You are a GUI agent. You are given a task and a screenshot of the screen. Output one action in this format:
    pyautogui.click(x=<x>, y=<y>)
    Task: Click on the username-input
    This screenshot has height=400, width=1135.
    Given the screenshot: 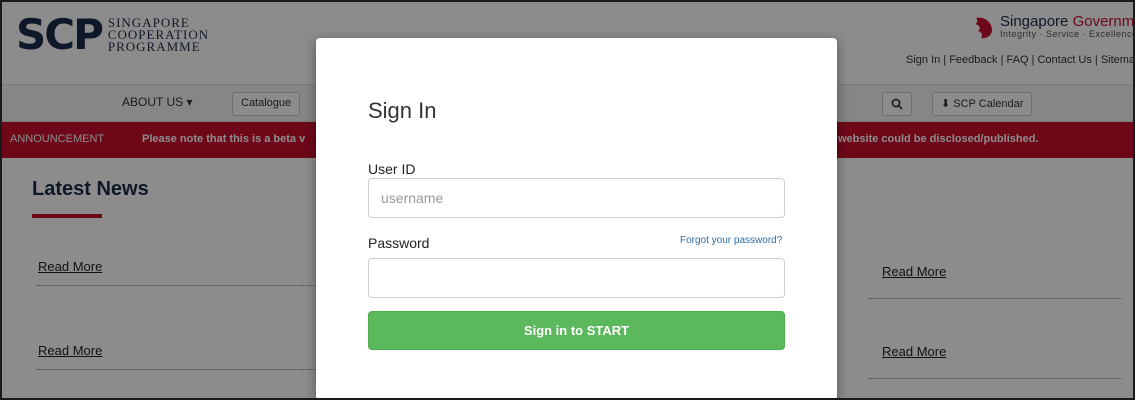 What is the action you would take?
    pyautogui.click(x=576, y=198)
    